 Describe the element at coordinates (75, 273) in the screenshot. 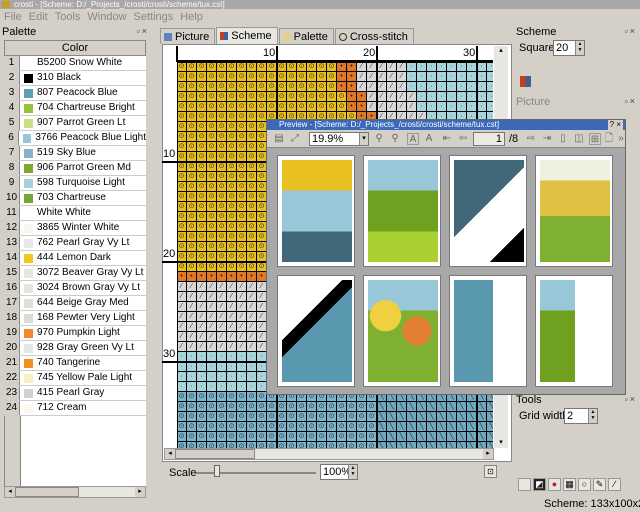

I see `palette-row: 15 3072 Beaver Gray Vy Lt` at that location.